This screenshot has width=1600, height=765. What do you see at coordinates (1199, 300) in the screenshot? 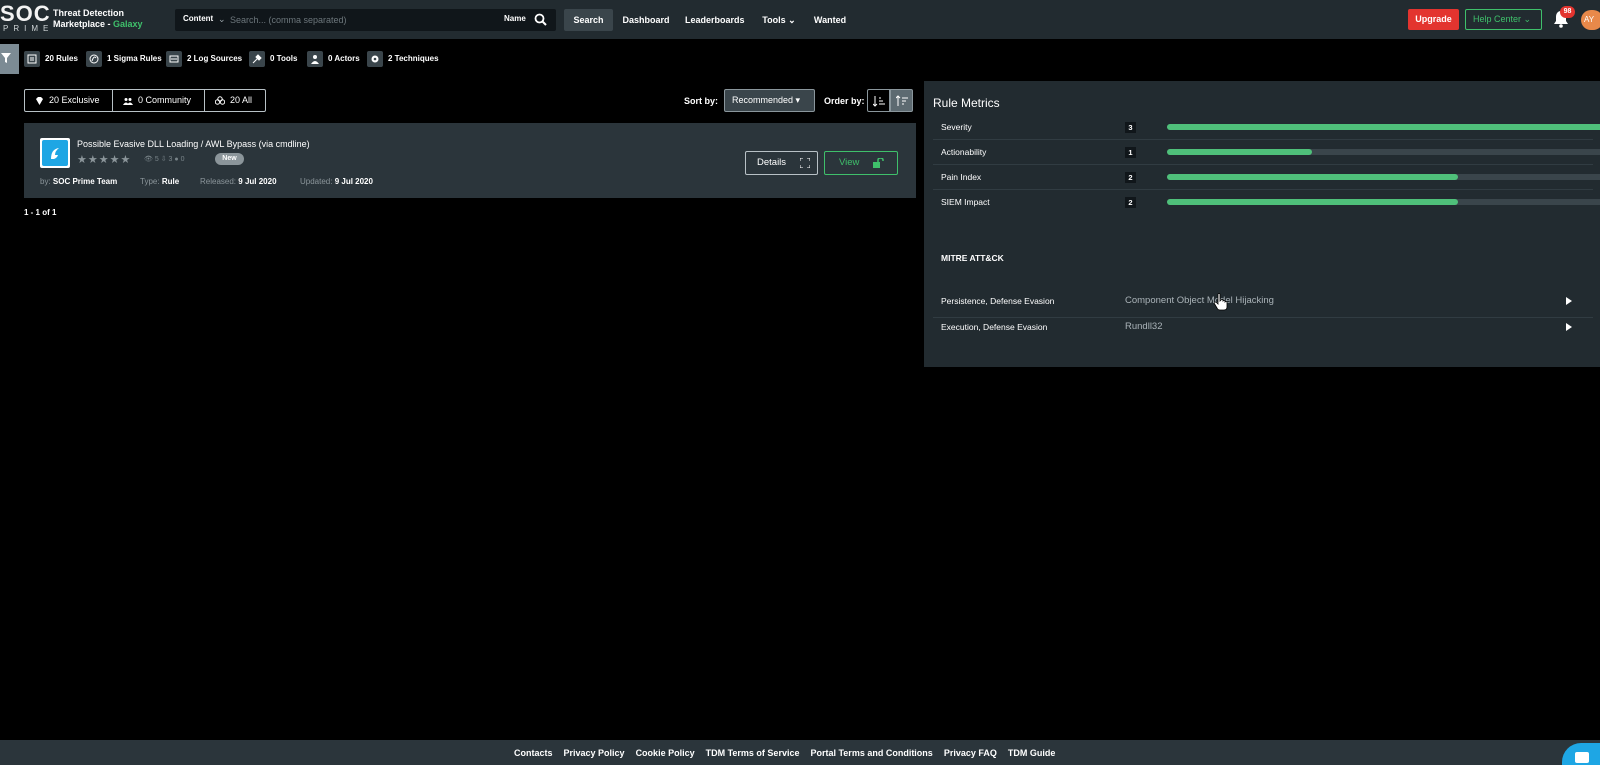
I see `mitre-technique: Component Object Model Hijacking` at bounding box center [1199, 300].